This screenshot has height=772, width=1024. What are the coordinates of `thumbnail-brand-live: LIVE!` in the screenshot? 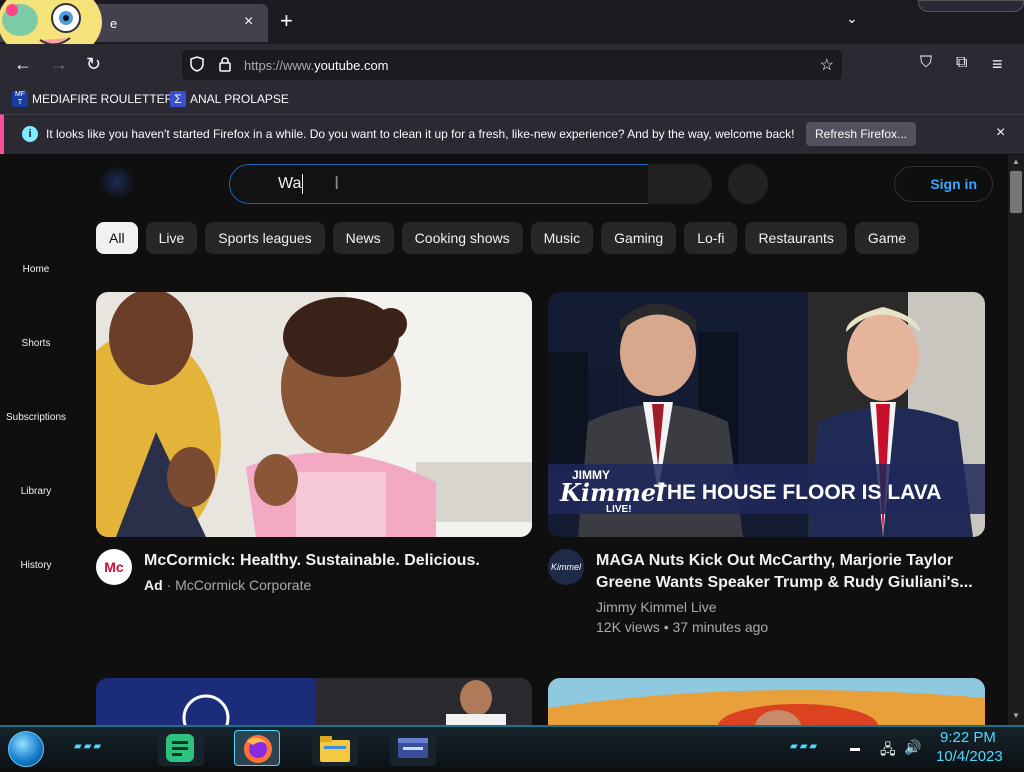 It's located at (619, 509).